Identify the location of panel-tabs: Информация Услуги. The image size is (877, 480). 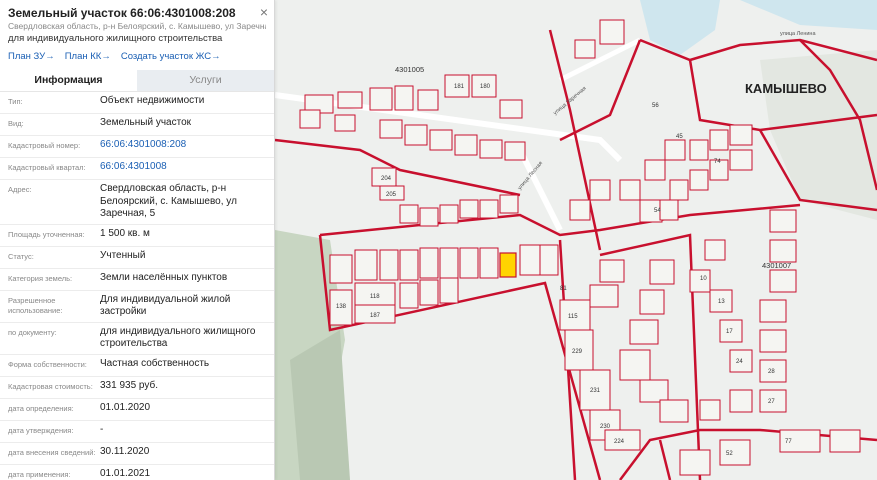
(137, 80).